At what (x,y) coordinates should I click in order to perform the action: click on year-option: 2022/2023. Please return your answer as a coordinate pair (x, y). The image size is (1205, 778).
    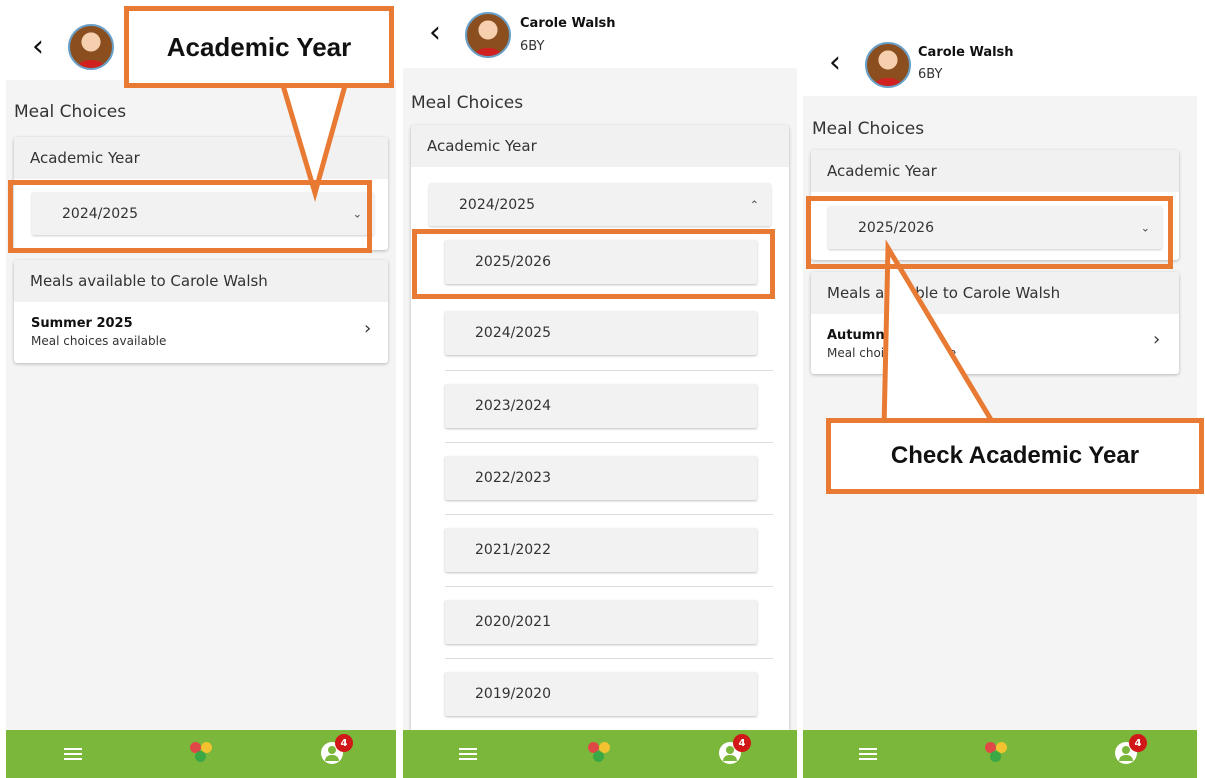
    Looking at the image, I should click on (601, 478).